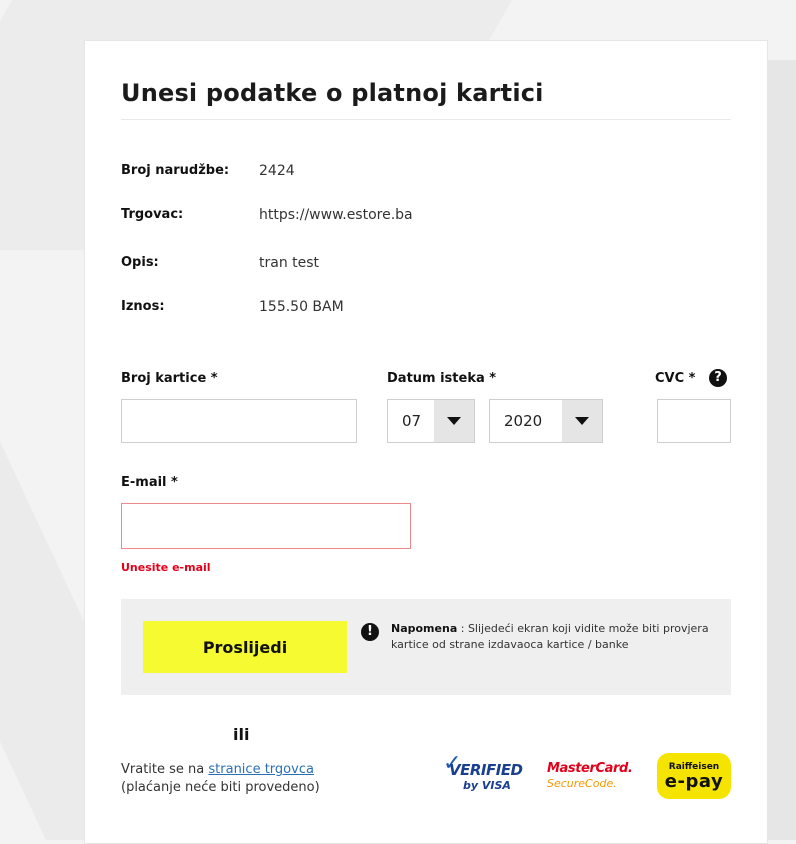  I want to click on visa-logo-line1: VERIFIED, so click(486, 770).